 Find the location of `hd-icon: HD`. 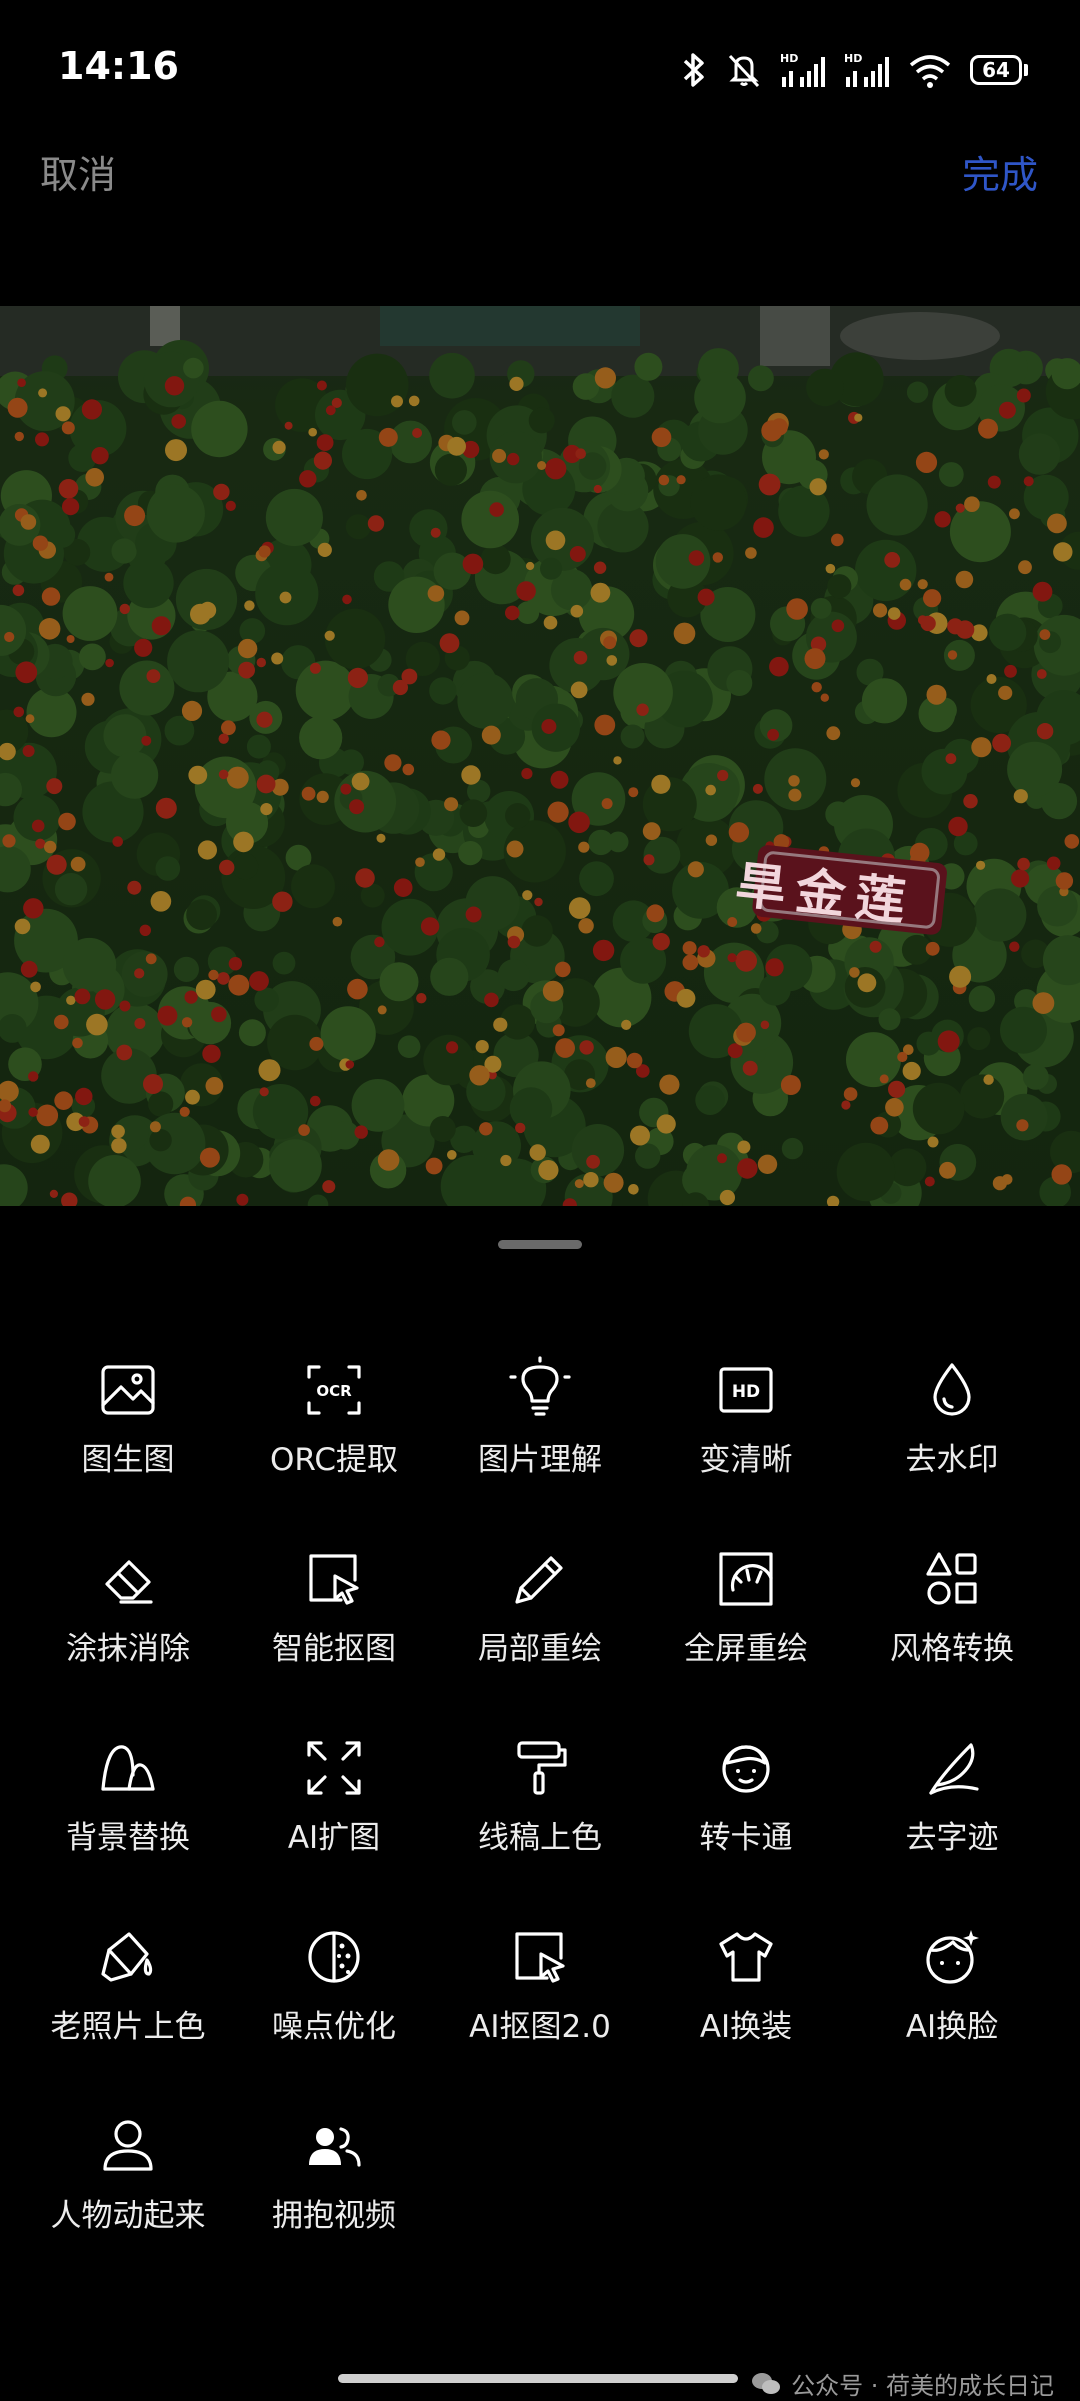

hd-icon: HD is located at coordinates (746, 1390).